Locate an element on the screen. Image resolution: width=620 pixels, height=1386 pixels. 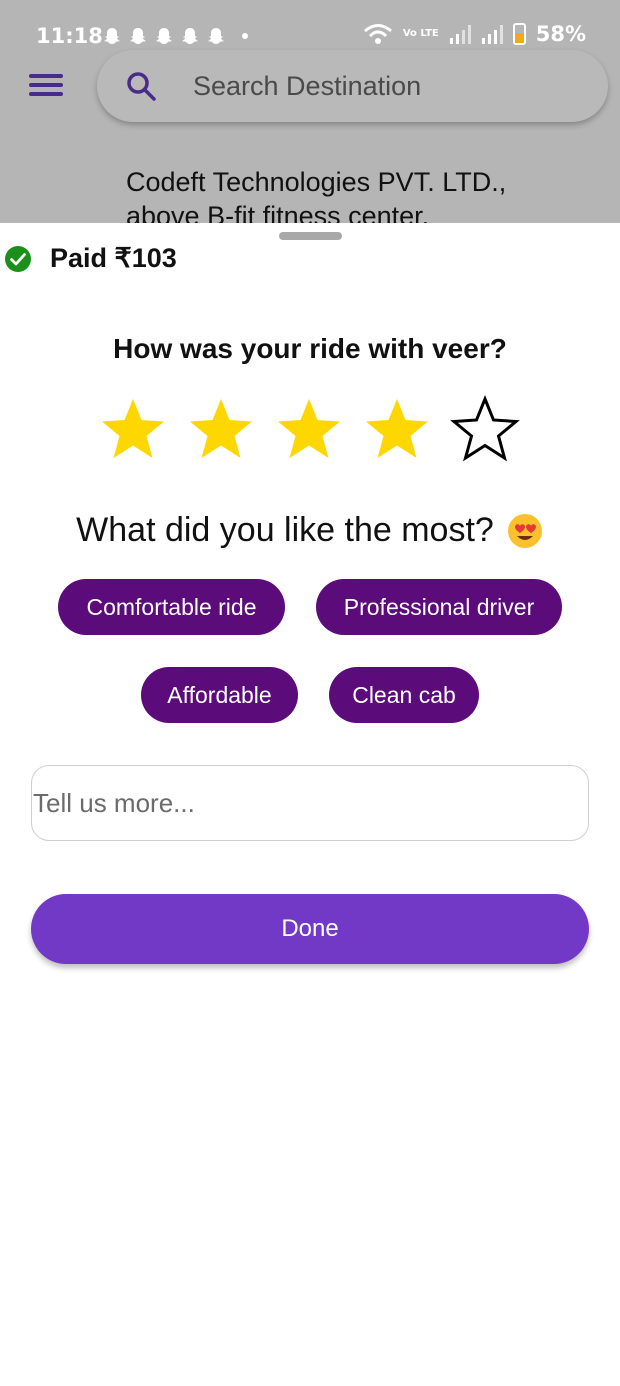
menu-button is located at coordinates (46, 87).